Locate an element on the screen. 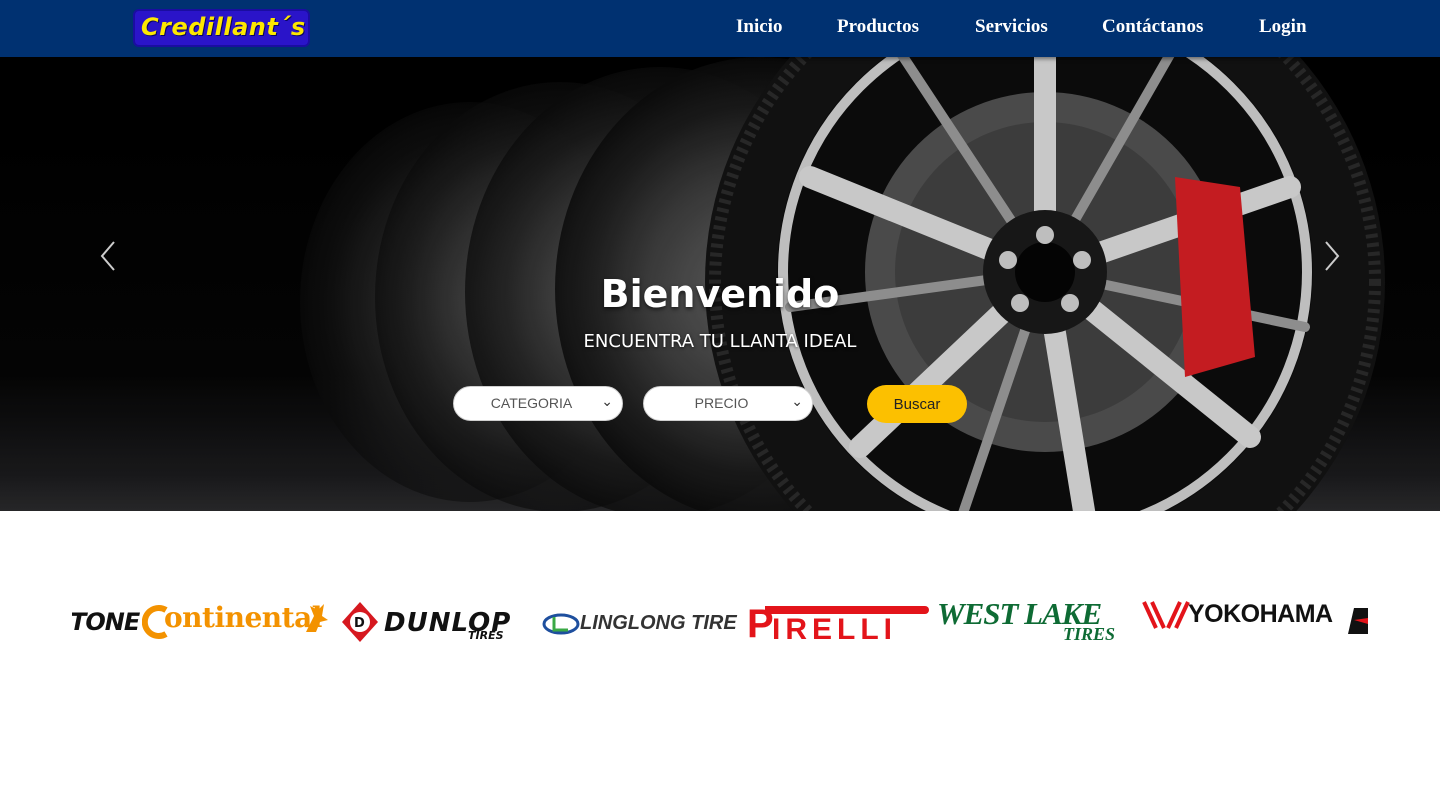 The height and width of the screenshot is (786, 1440). pirelli-logo-text: IRELLI is located at coordinates (834, 629).